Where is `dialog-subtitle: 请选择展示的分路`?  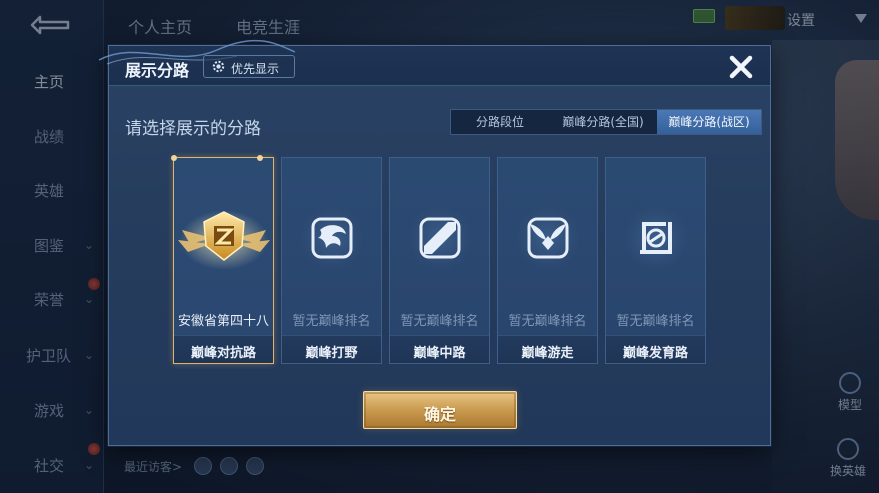
dialog-subtitle: 请选择展示的分路 is located at coordinates (193, 129).